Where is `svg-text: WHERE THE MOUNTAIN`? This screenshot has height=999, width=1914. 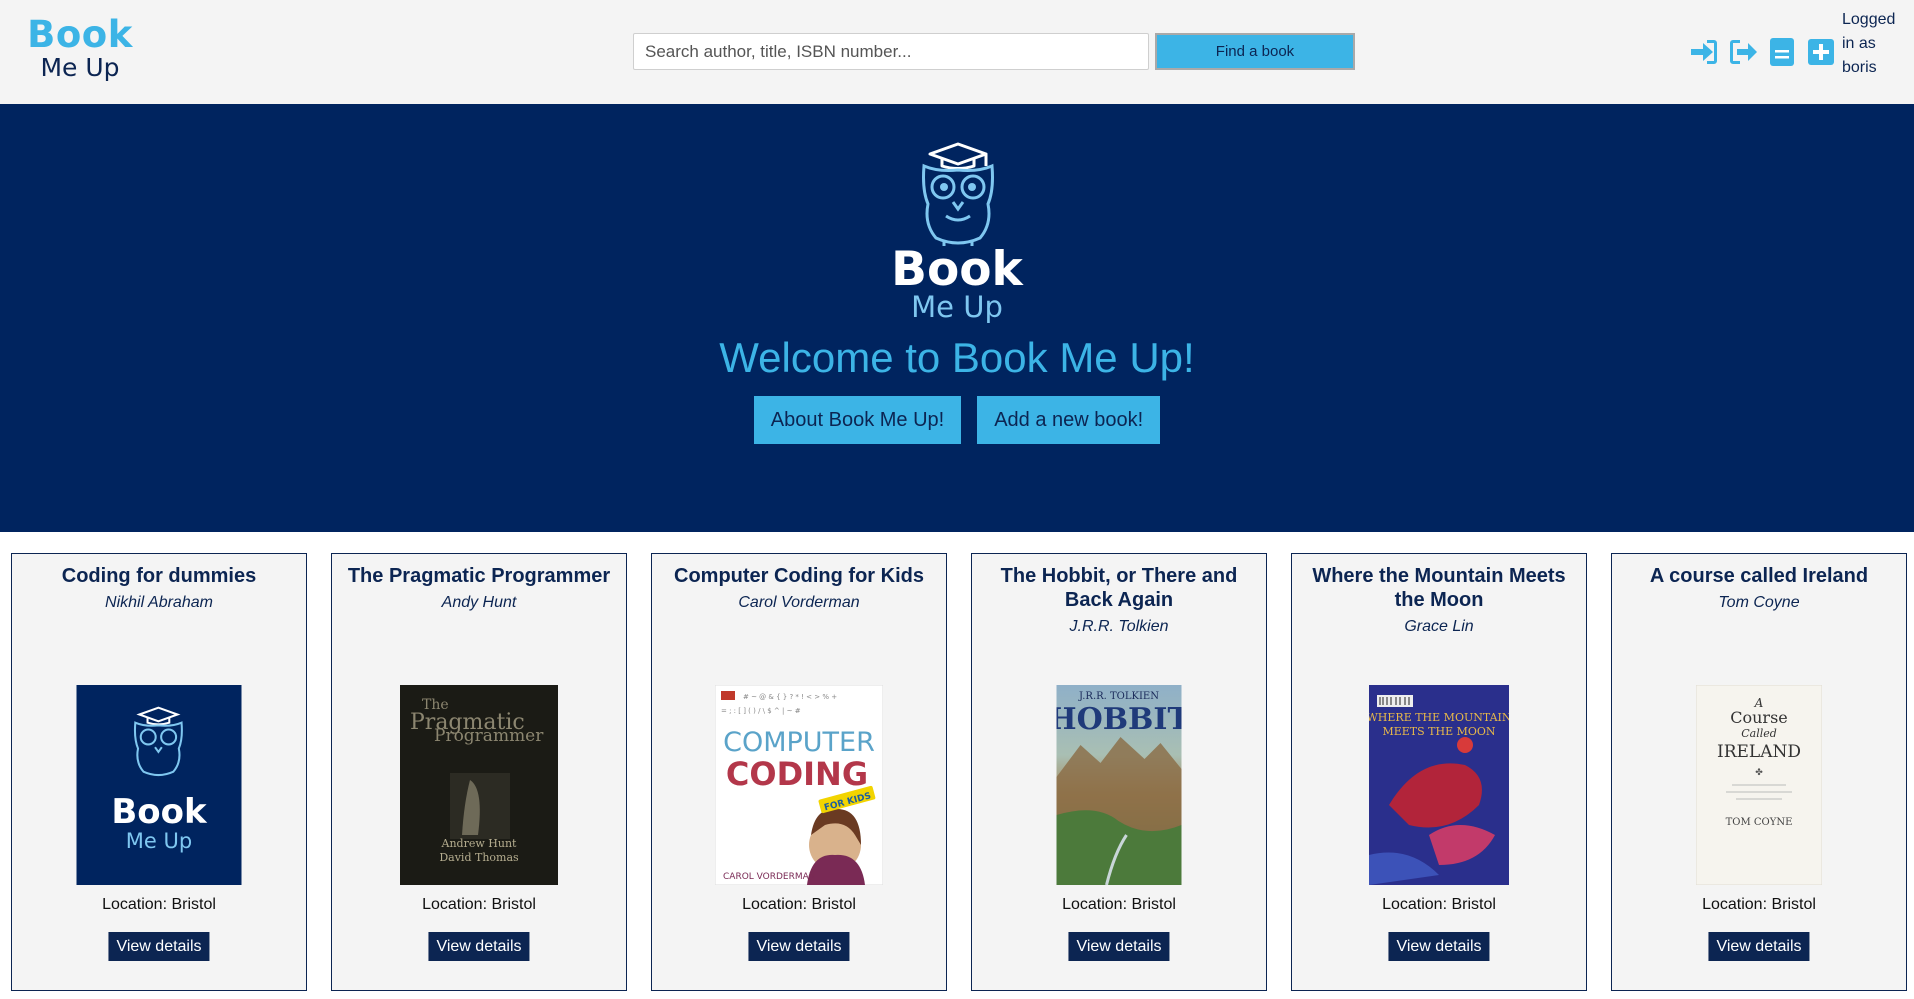 svg-text: WHERE THE MOUNTAIN is located at coordinates (1439, 717).